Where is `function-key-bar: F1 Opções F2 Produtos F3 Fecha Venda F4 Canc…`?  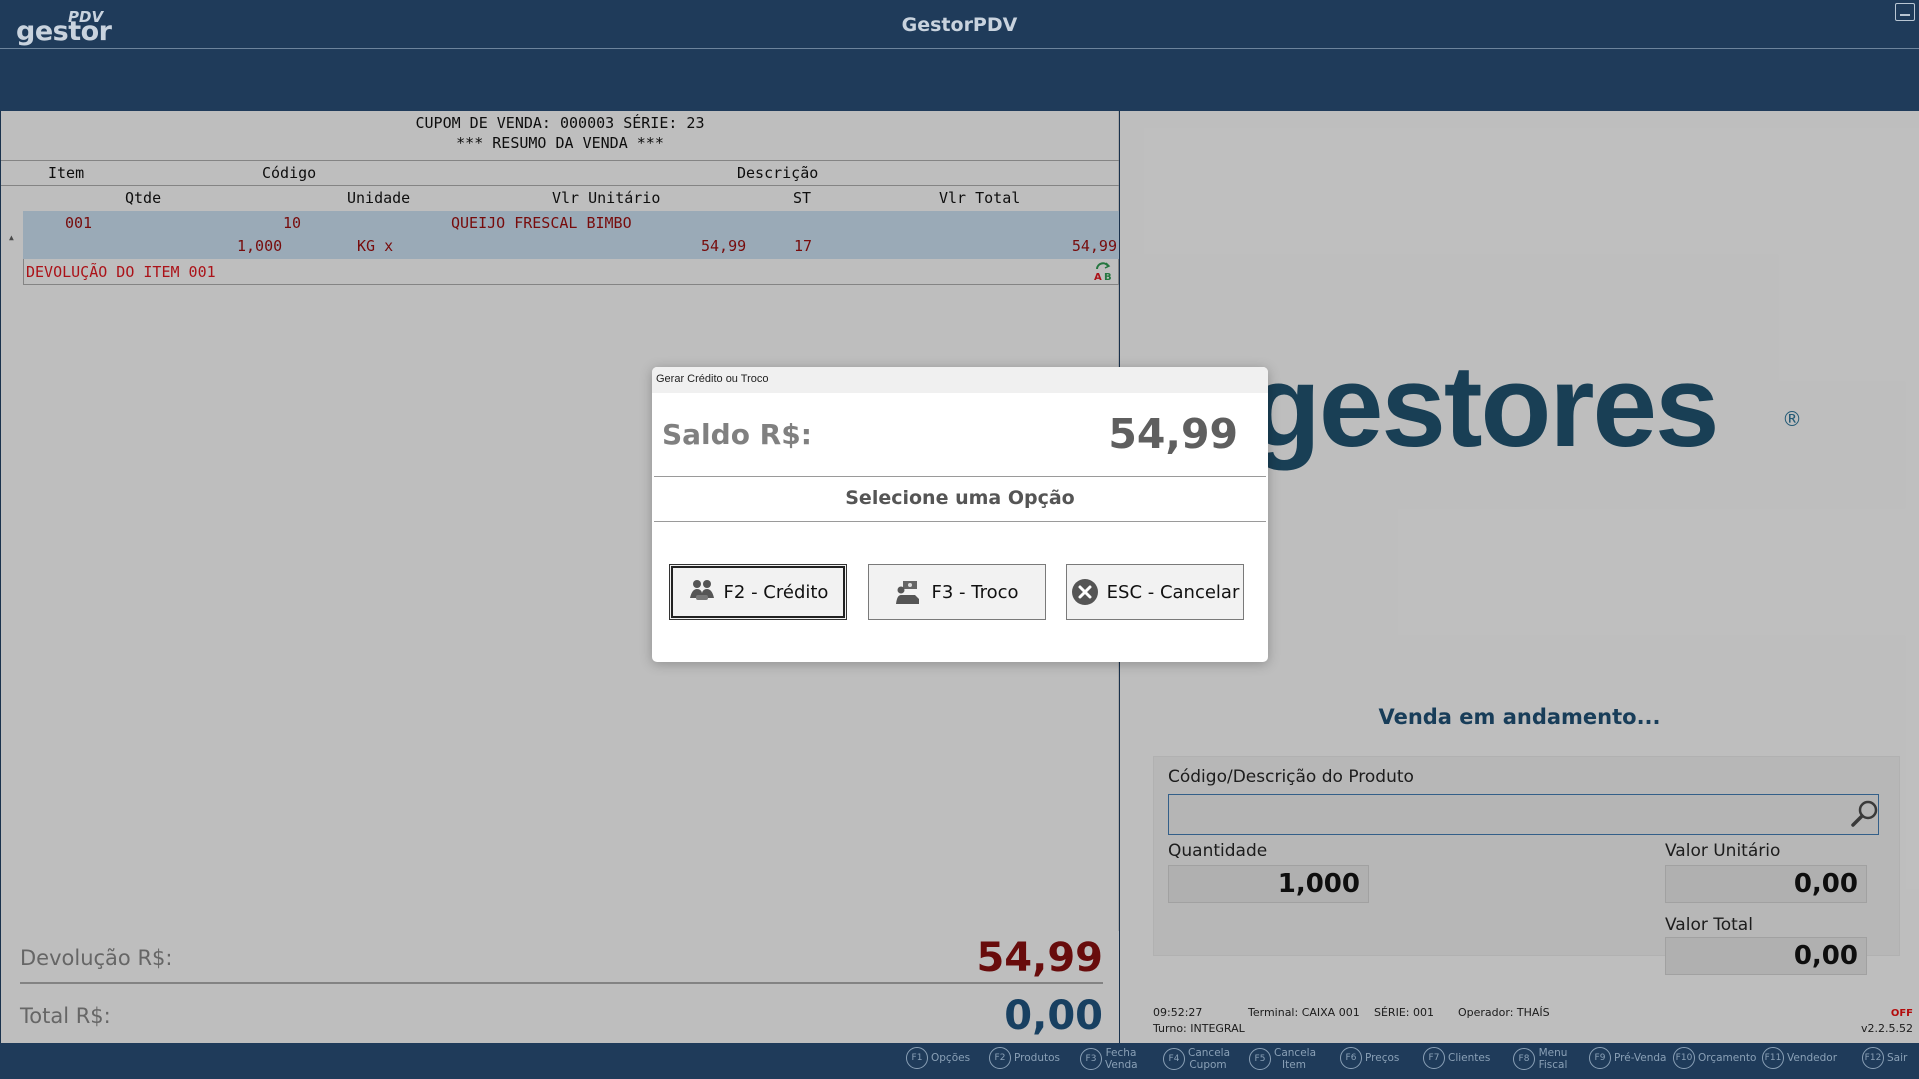 function-key-bar: F1 Opções F2 Produtos F3 Fecha Venda F4 Canc… is located at coordinates (959, 1061).